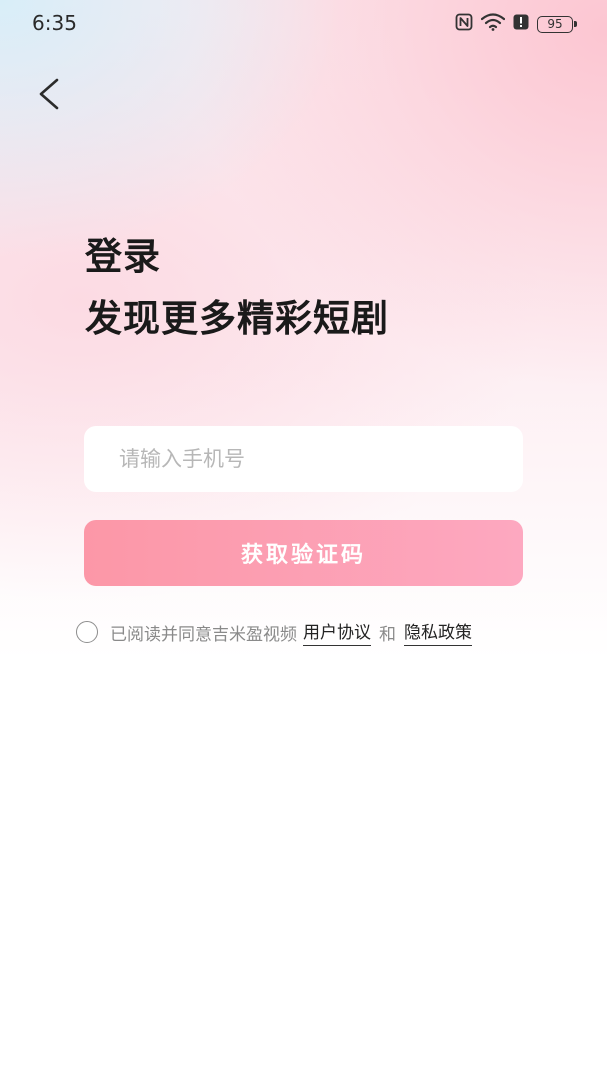 The width and height of the screenshot is (607, 1080). Describe the element at coordinates (303, 23) in the screenshot. I see `status-bar: 6:35 95` at that location.